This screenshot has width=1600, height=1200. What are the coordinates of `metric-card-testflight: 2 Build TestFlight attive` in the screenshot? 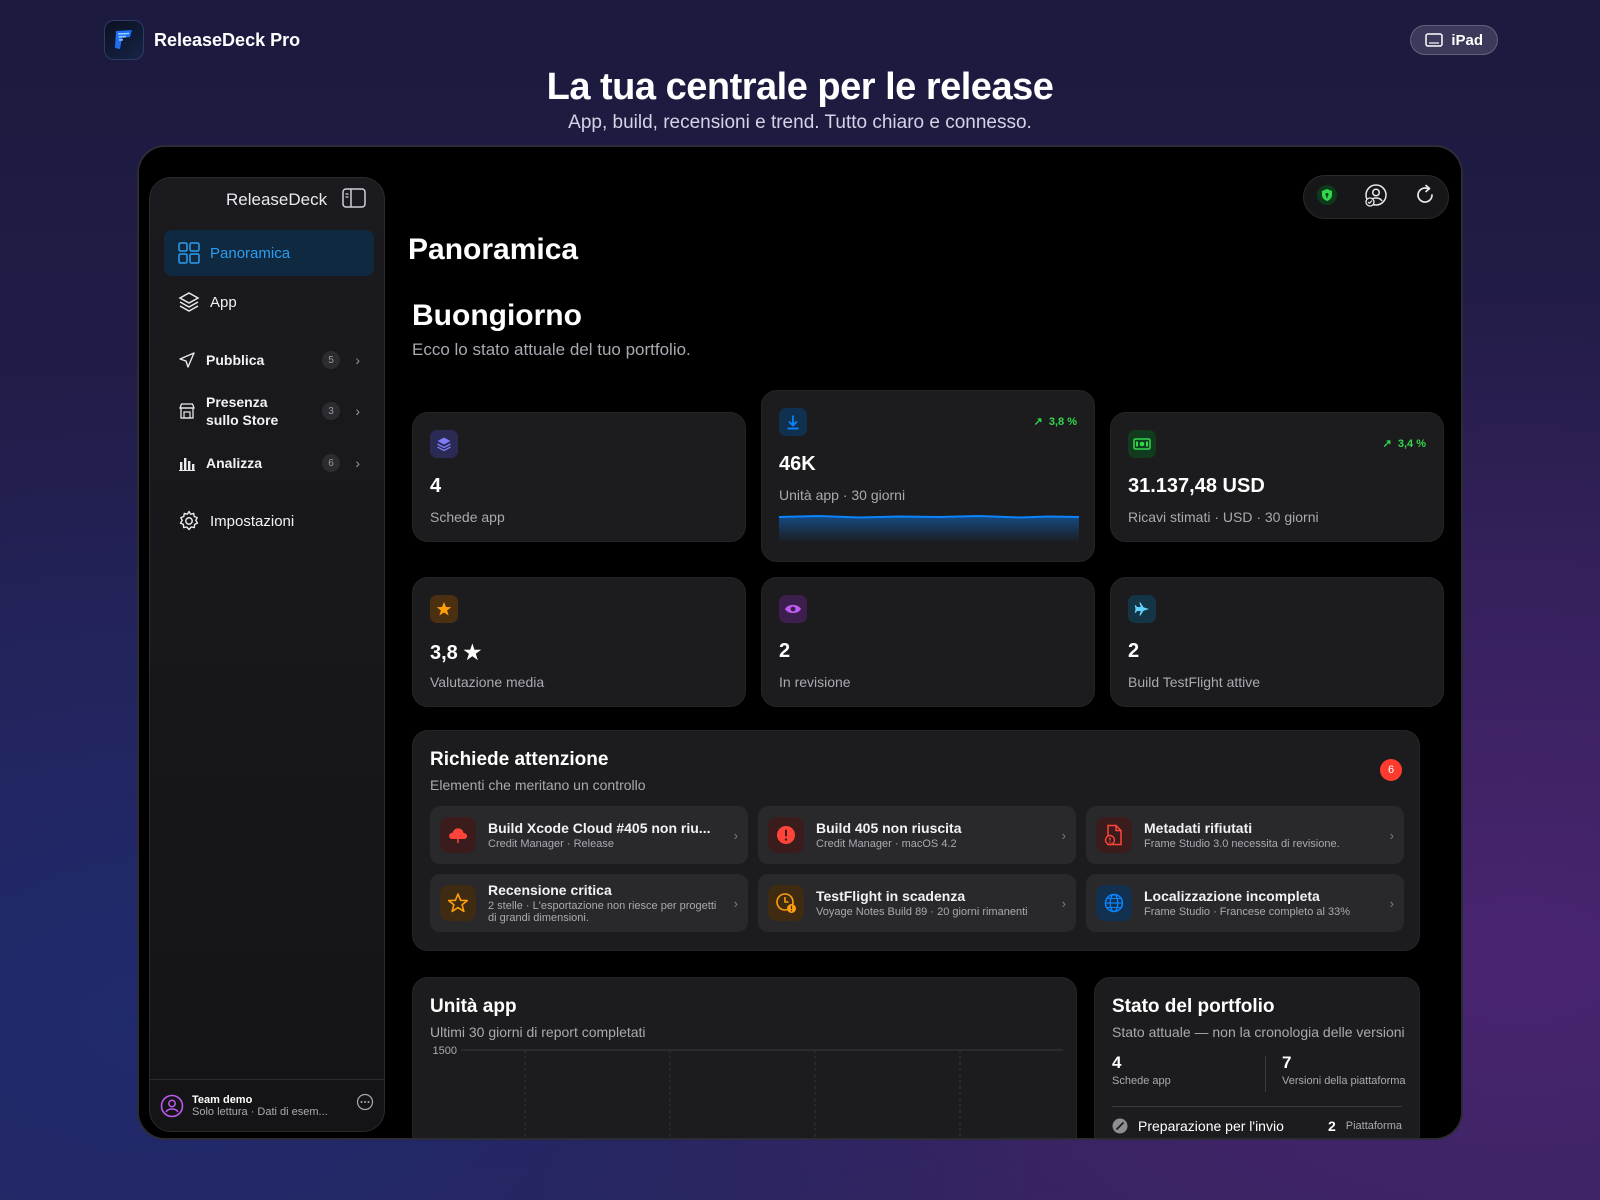 It's located at (1277, 642).